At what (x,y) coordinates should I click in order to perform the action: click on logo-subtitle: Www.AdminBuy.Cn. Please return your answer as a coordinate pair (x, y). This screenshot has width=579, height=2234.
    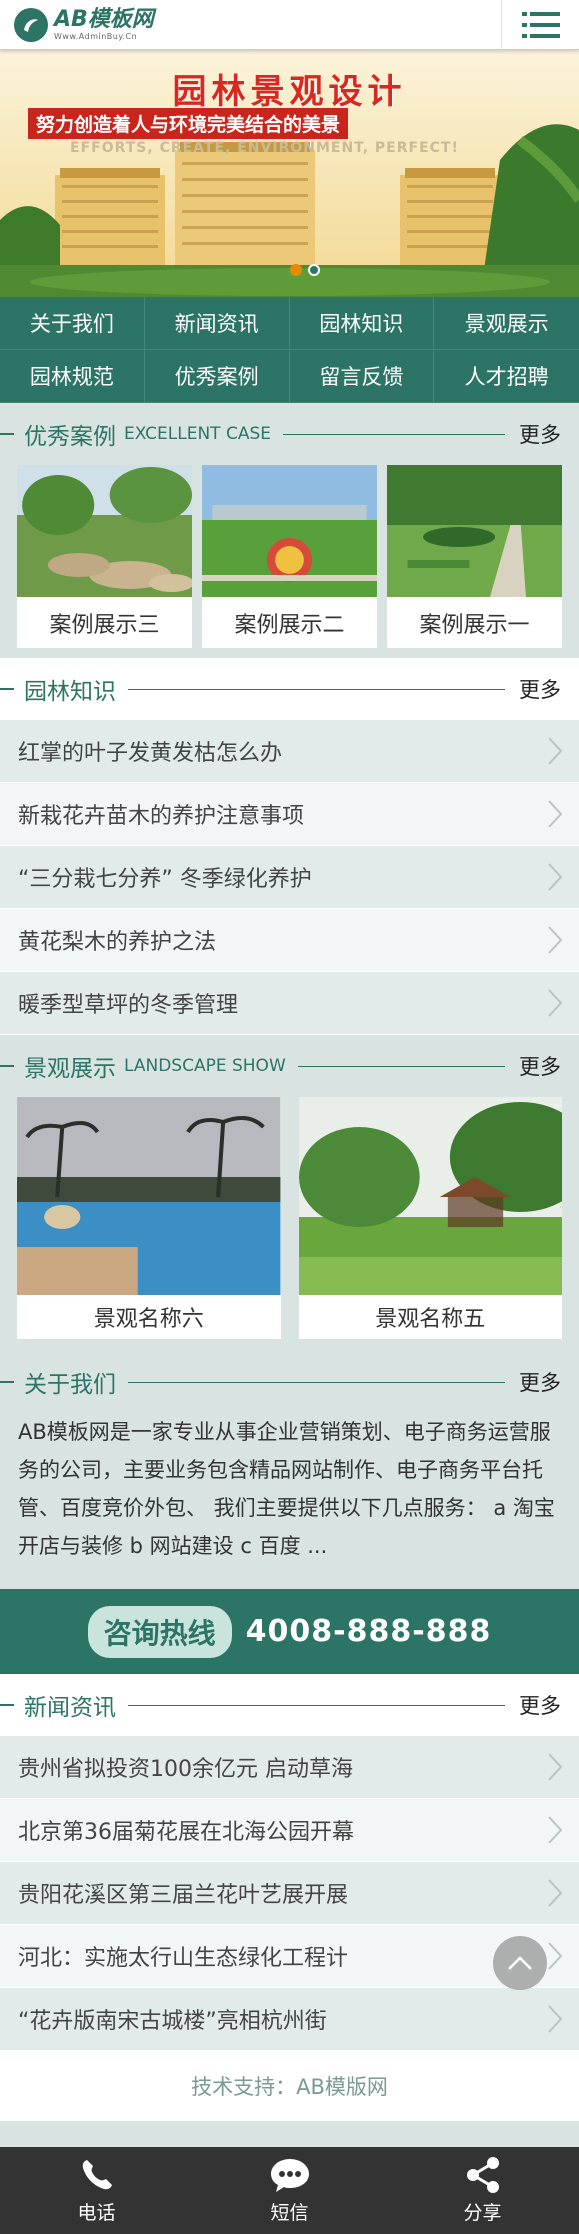
    Looking at the image, I should click on (96, 36).